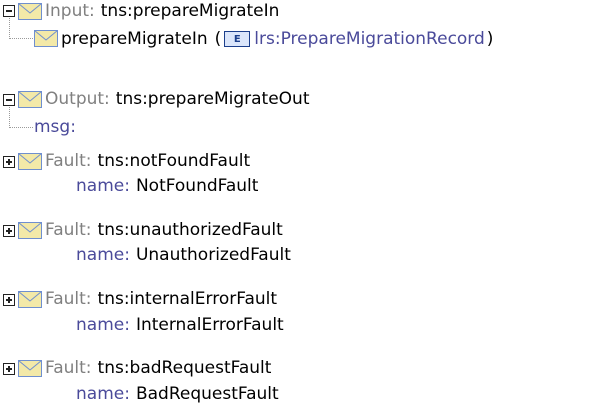 This screenshot has height=409, width=601. I want to click on fault-row: Fault: tns:badRequestFault, so click(158, 368).